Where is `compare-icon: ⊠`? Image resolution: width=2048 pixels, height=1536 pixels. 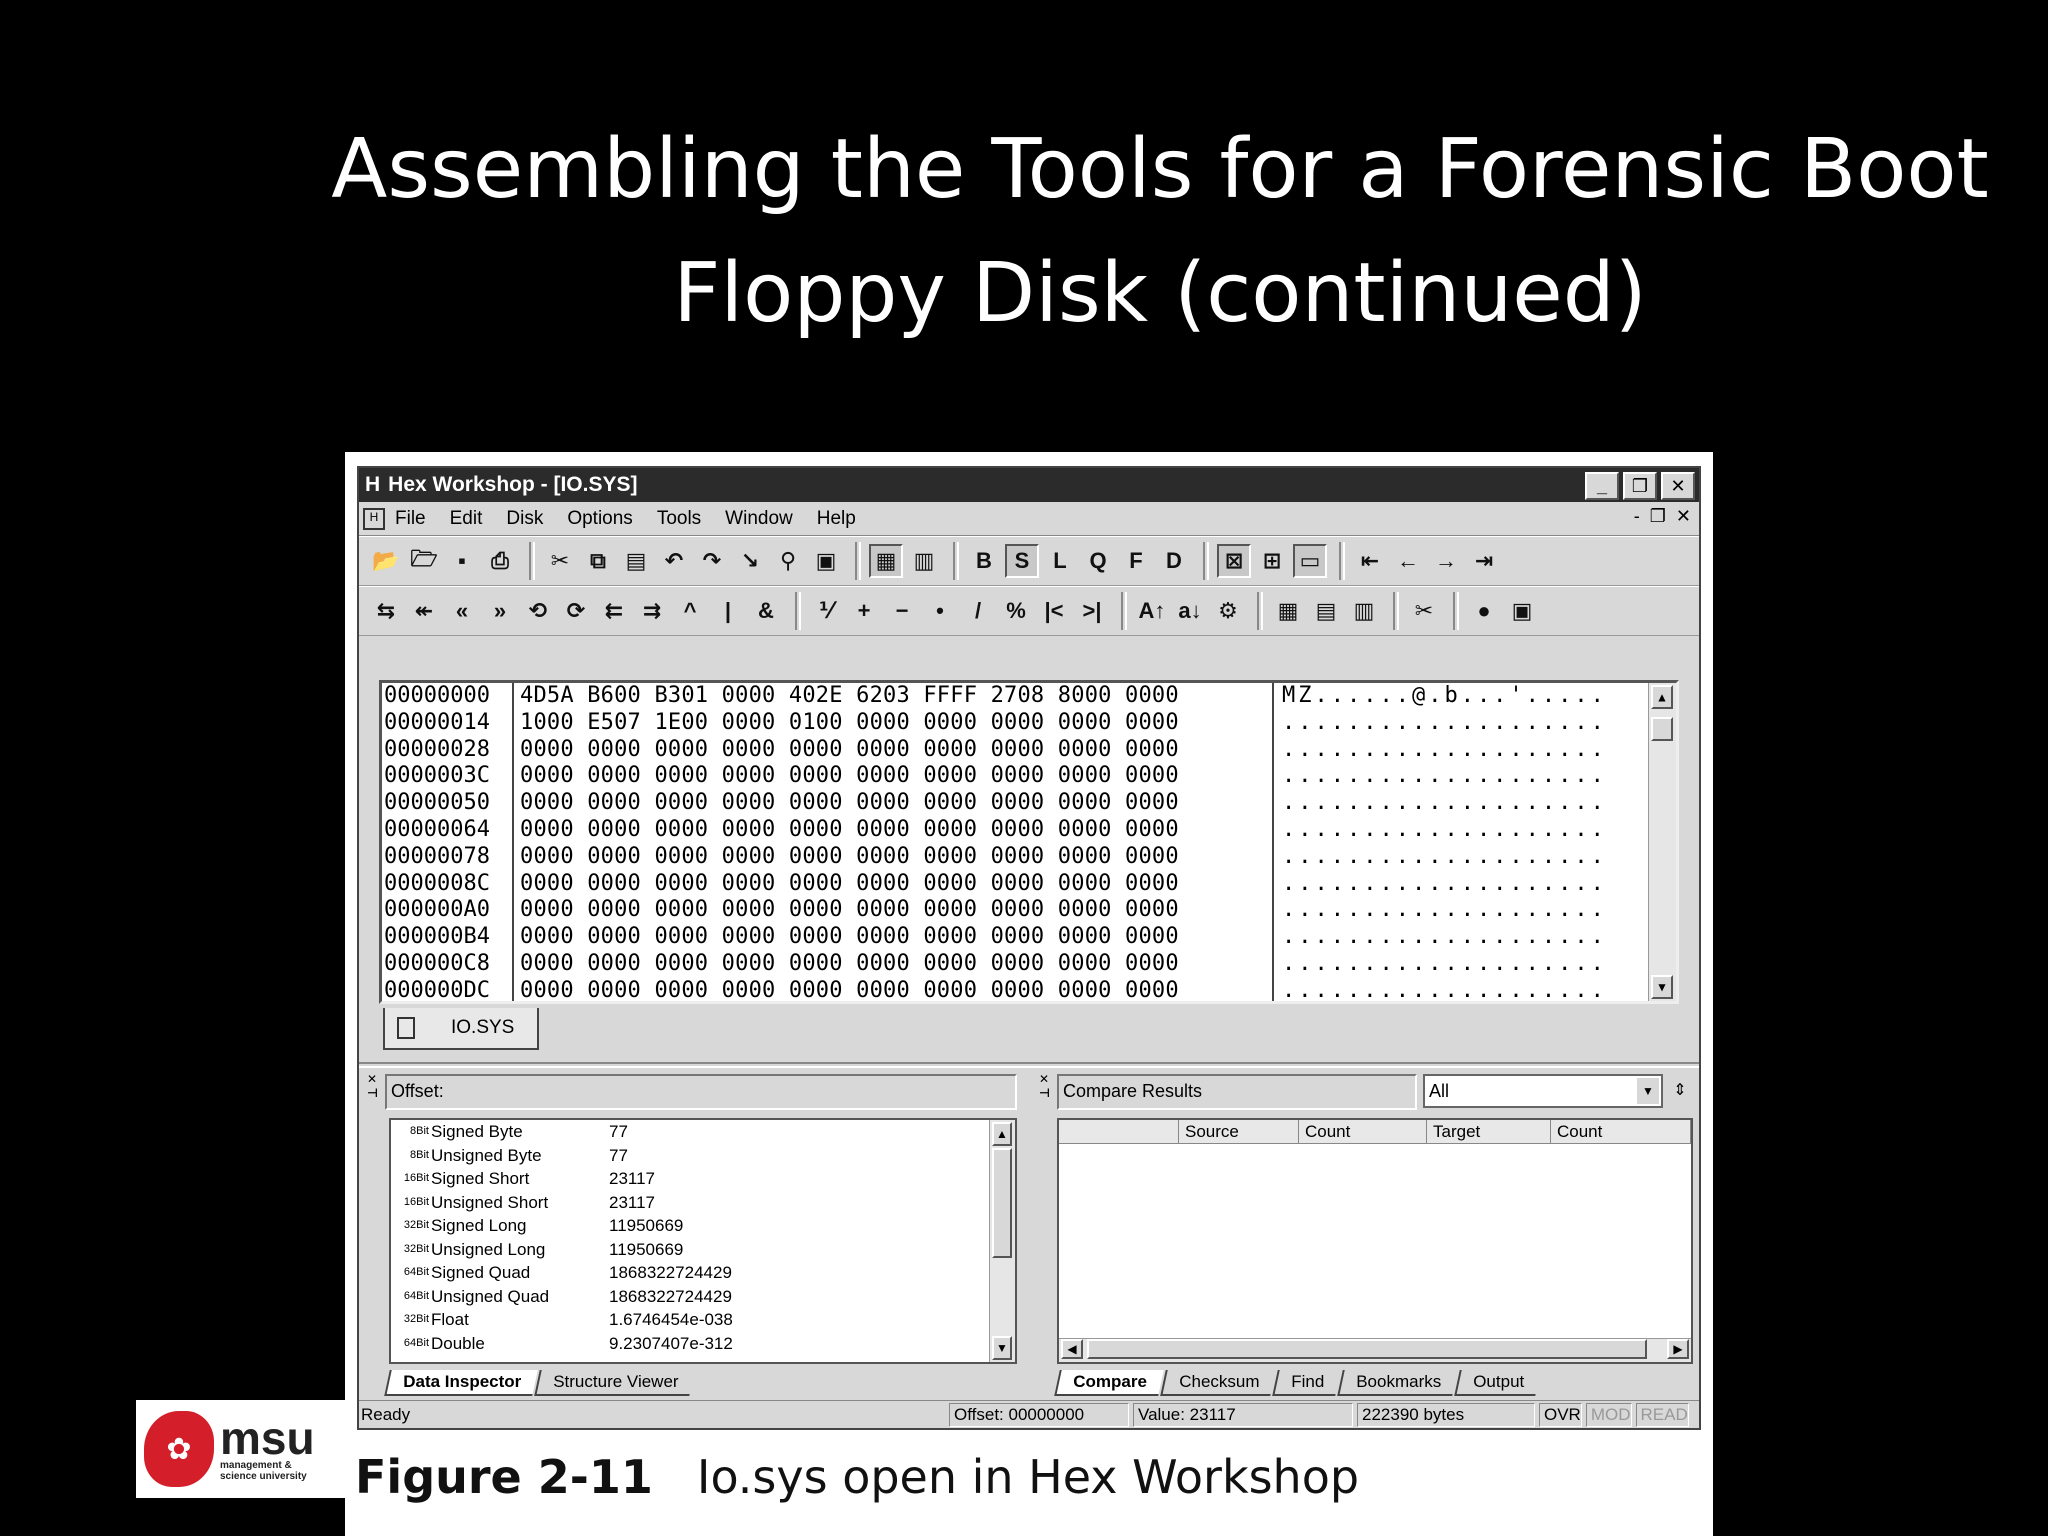
compare-icon: ⊠ is located at coordinates (1234, 561).